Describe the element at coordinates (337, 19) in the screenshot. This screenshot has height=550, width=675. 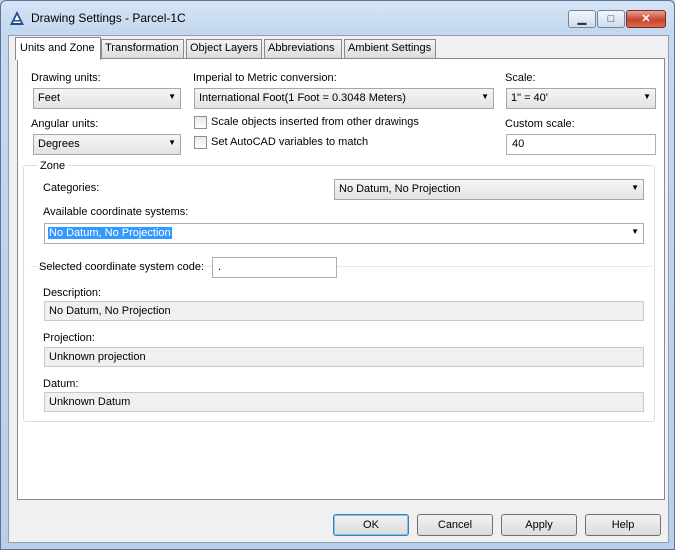
I see `title-bar: Drawing Settings - Parcel-1C ▁ □ ✕` at that location.